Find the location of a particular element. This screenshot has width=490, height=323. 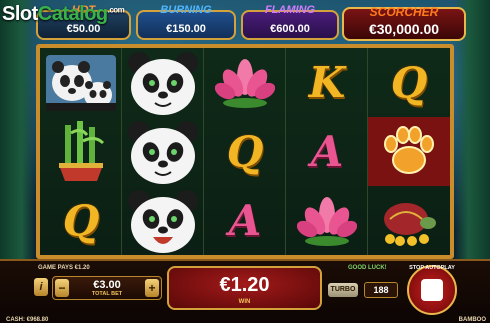

bamboo-pot-symbol is located at coordinates (81, 151).